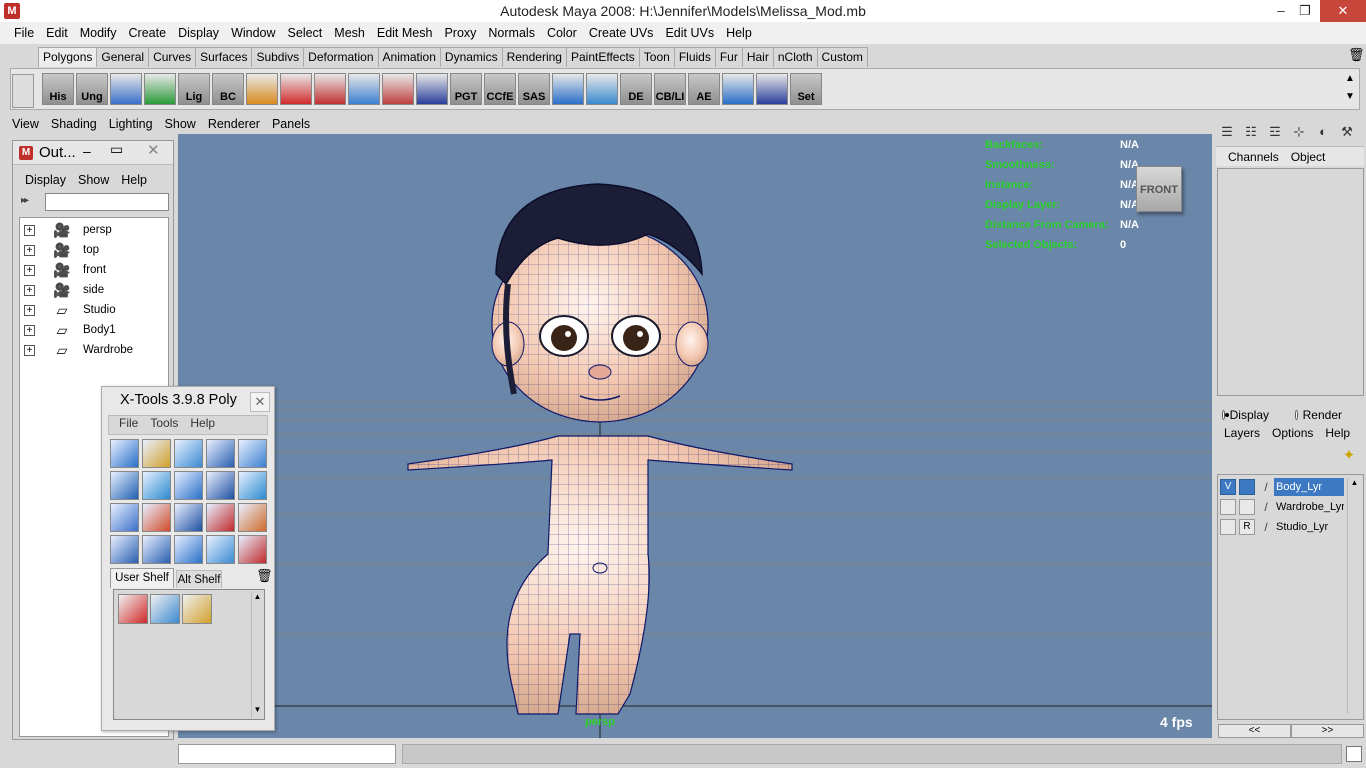  What do you see at coordinates (670, 89) in the screenshot?
I see `shelf-tool-18: CB/LI` at bounding box center [670, 89].